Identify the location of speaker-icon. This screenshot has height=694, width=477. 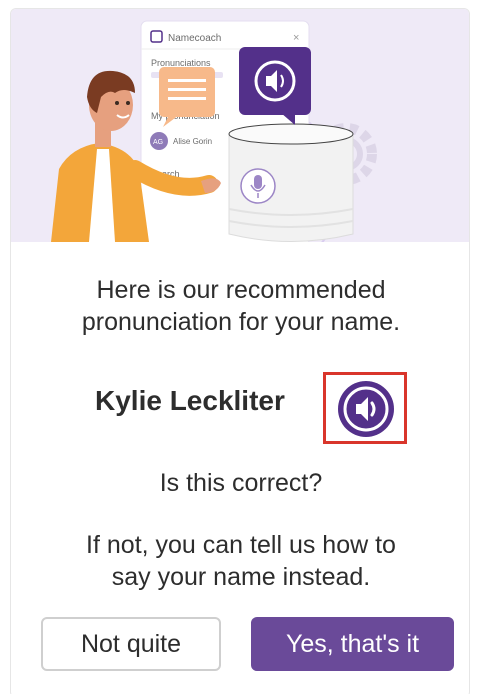
(366, 409).